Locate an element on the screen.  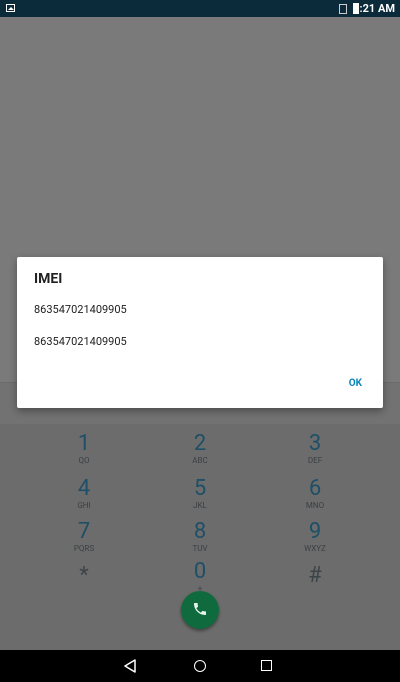
key-letters: WXYZ is located at coordinates (315, 548).